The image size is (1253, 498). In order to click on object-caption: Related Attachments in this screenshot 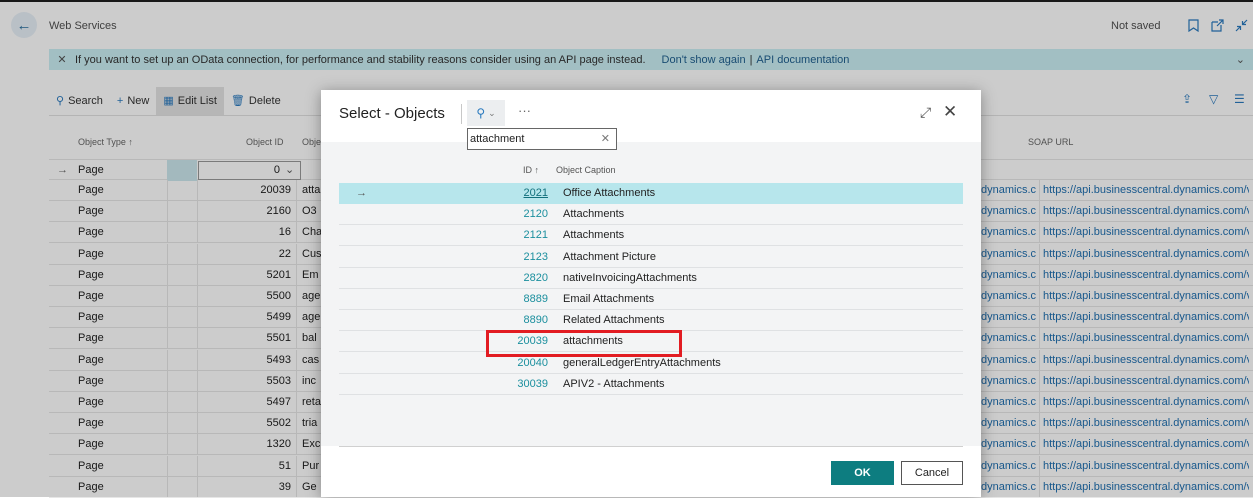, I will do `click(614, 320)`.